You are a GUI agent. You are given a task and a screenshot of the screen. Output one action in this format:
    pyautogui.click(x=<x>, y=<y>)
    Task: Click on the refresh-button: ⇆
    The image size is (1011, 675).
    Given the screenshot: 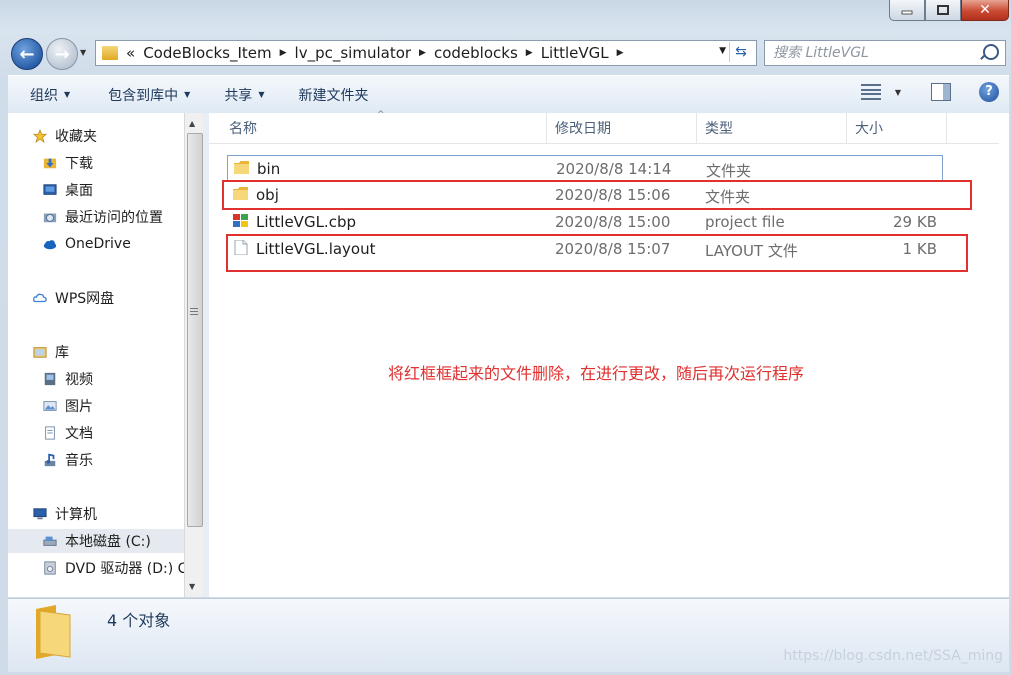 What is the action you would take?
    pyautogui.click(x=740, y=52)
    